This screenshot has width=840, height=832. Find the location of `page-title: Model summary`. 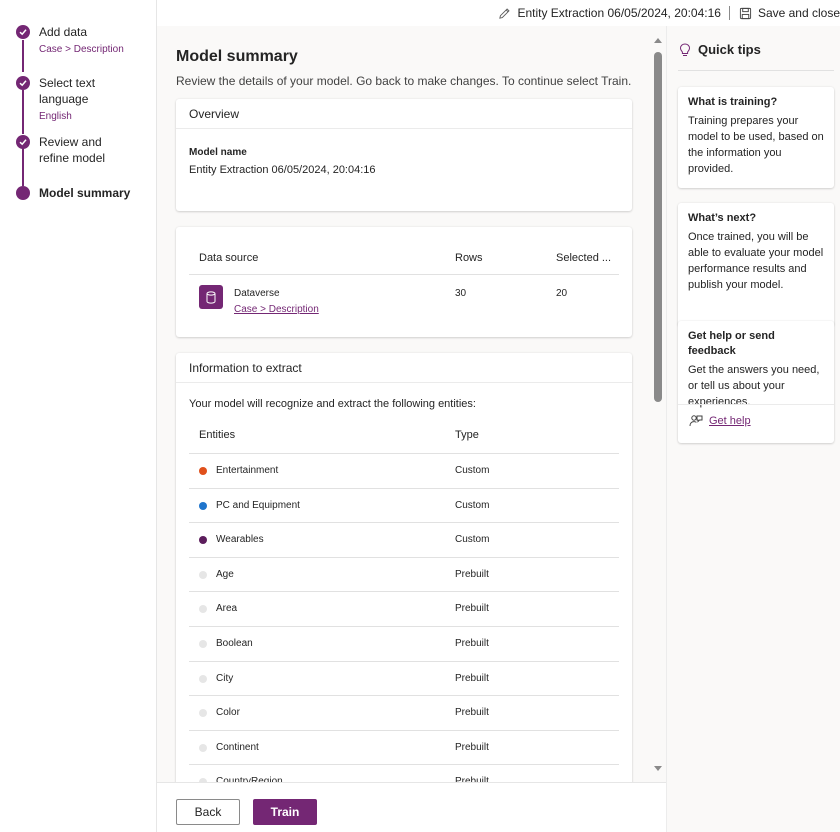

page-title: Model summary is located at coordinates (237, 56).